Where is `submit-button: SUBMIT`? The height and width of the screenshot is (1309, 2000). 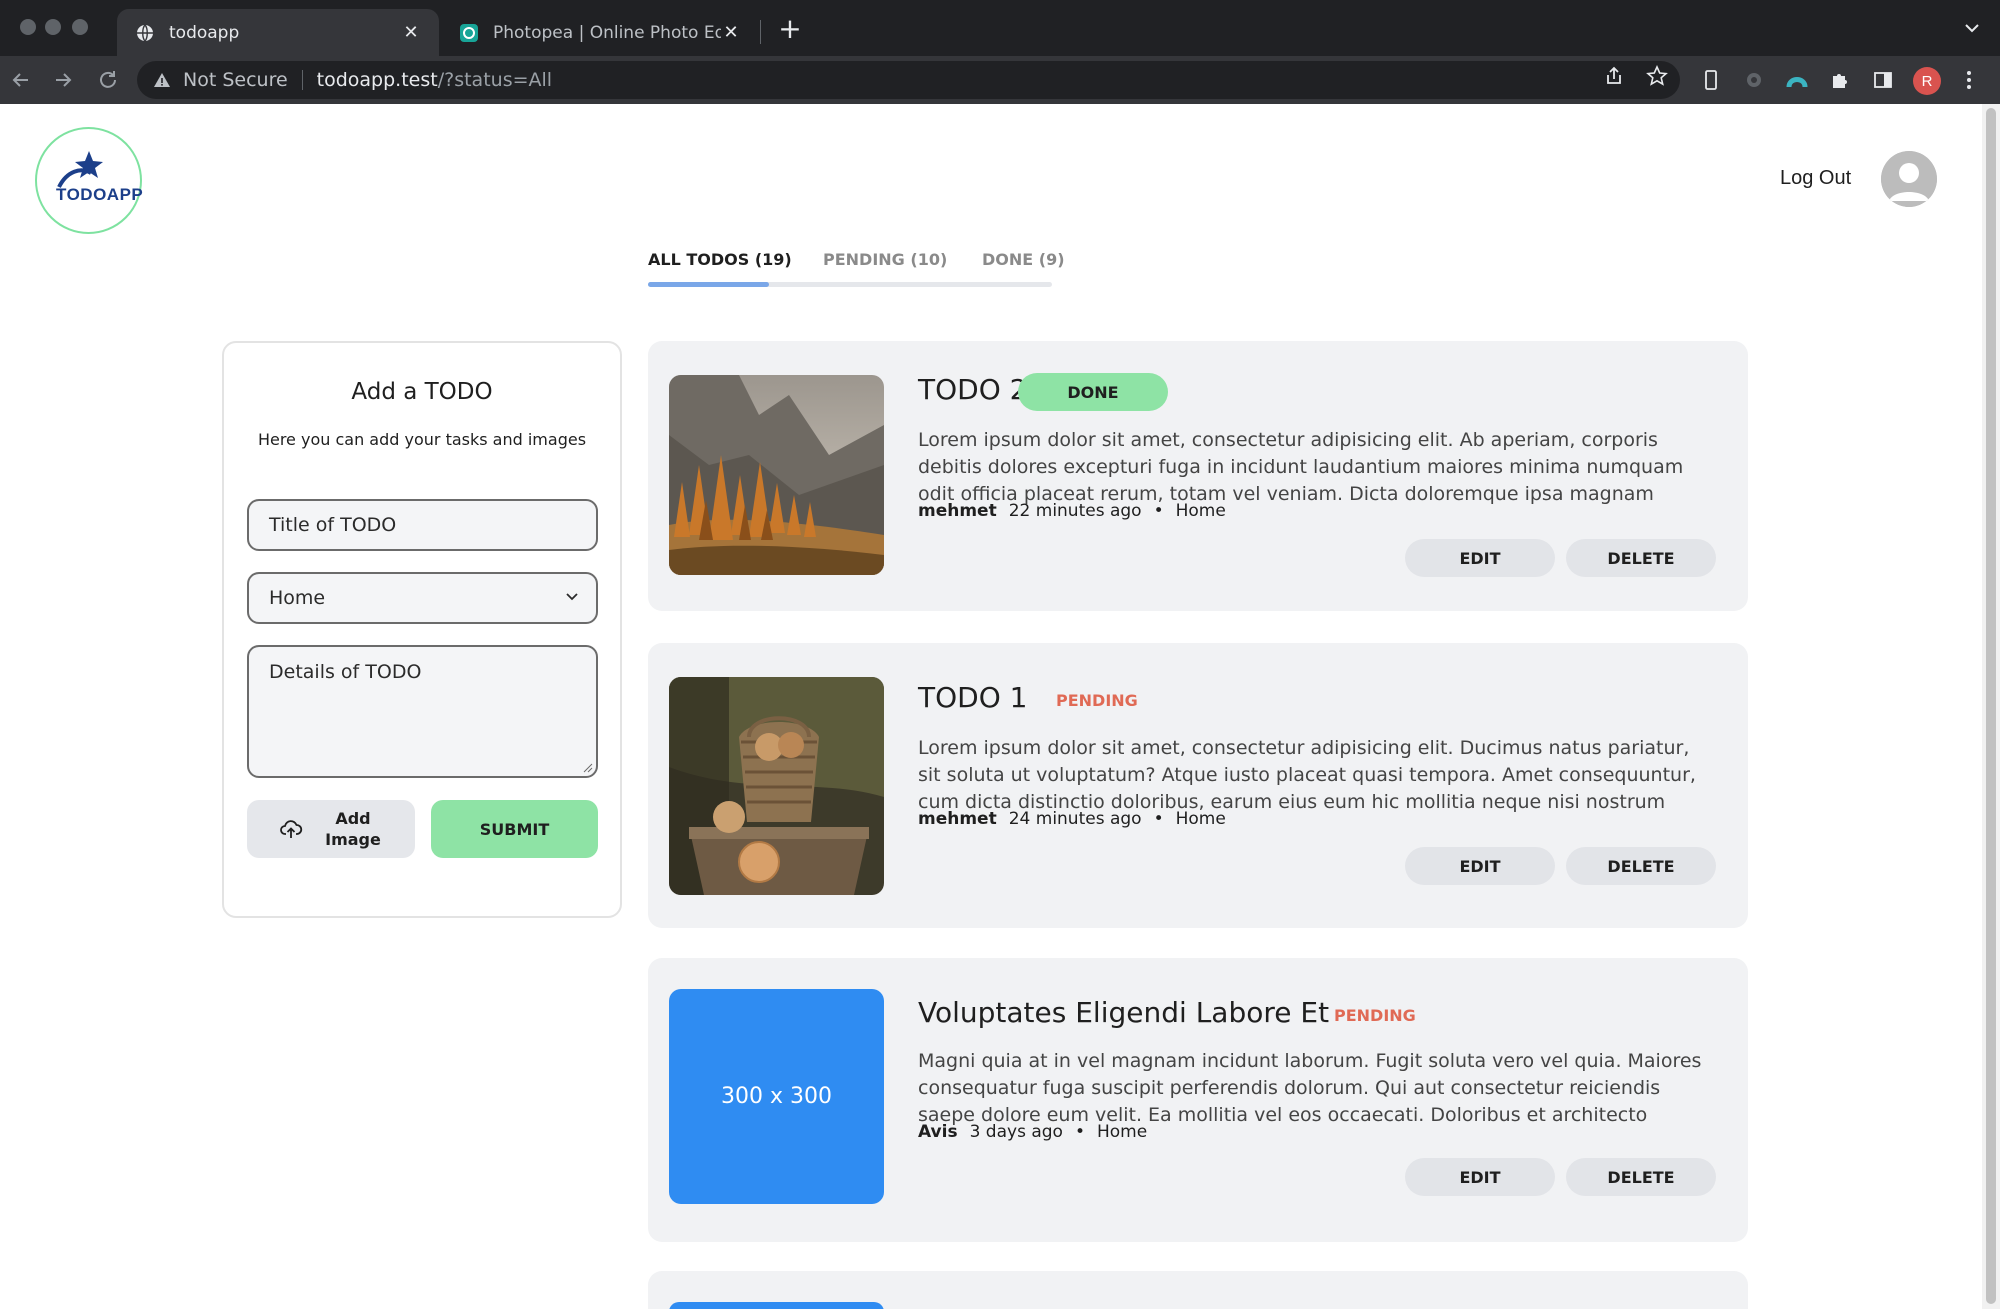
submit-button: SUBMIT is located at coordinates (514, 829).